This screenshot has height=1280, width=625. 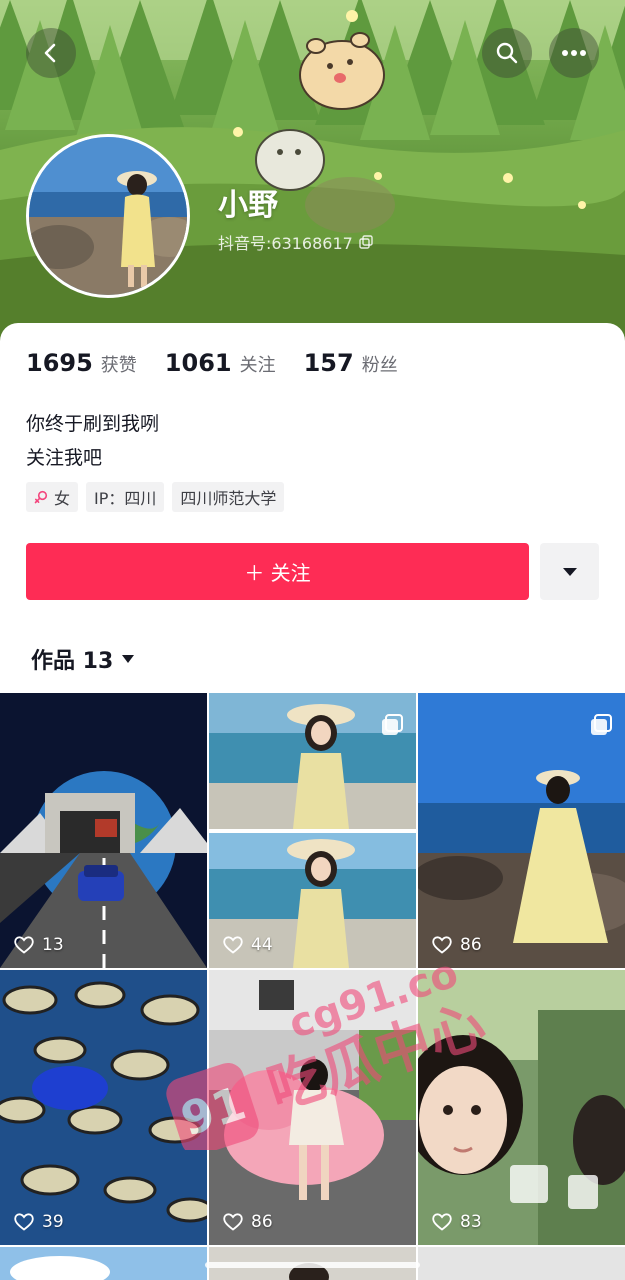 I want to click on female-icon, so click(x=41, y=497).